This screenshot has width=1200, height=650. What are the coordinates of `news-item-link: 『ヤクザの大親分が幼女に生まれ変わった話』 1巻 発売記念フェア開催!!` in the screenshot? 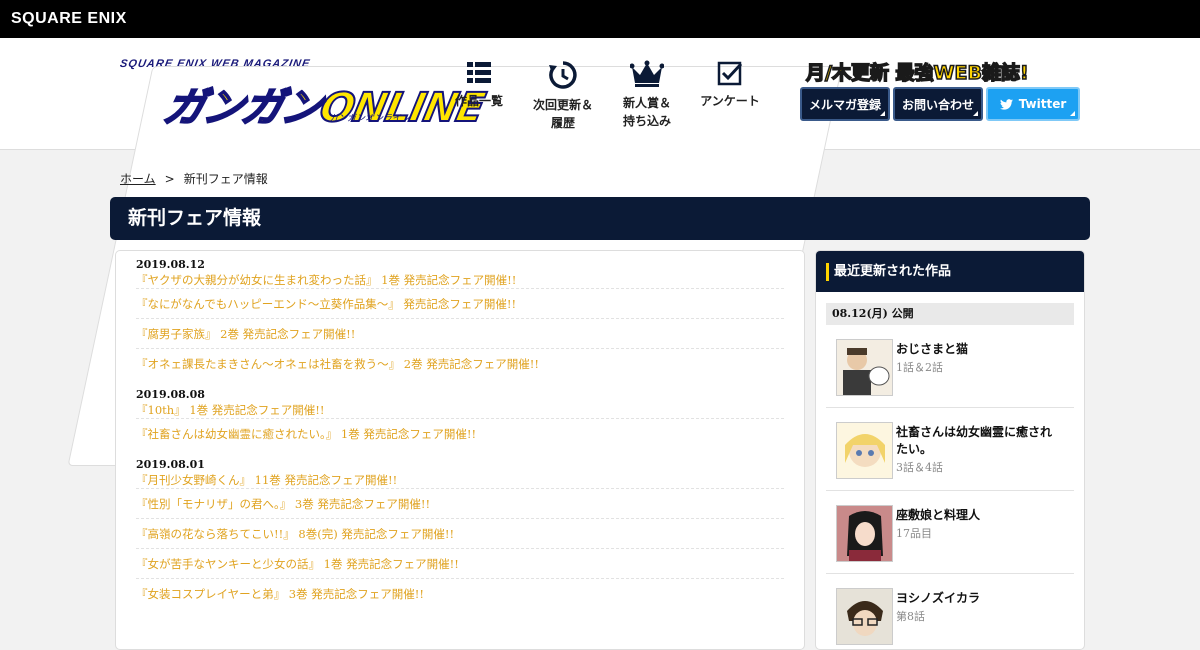 It's located at (460, 280).